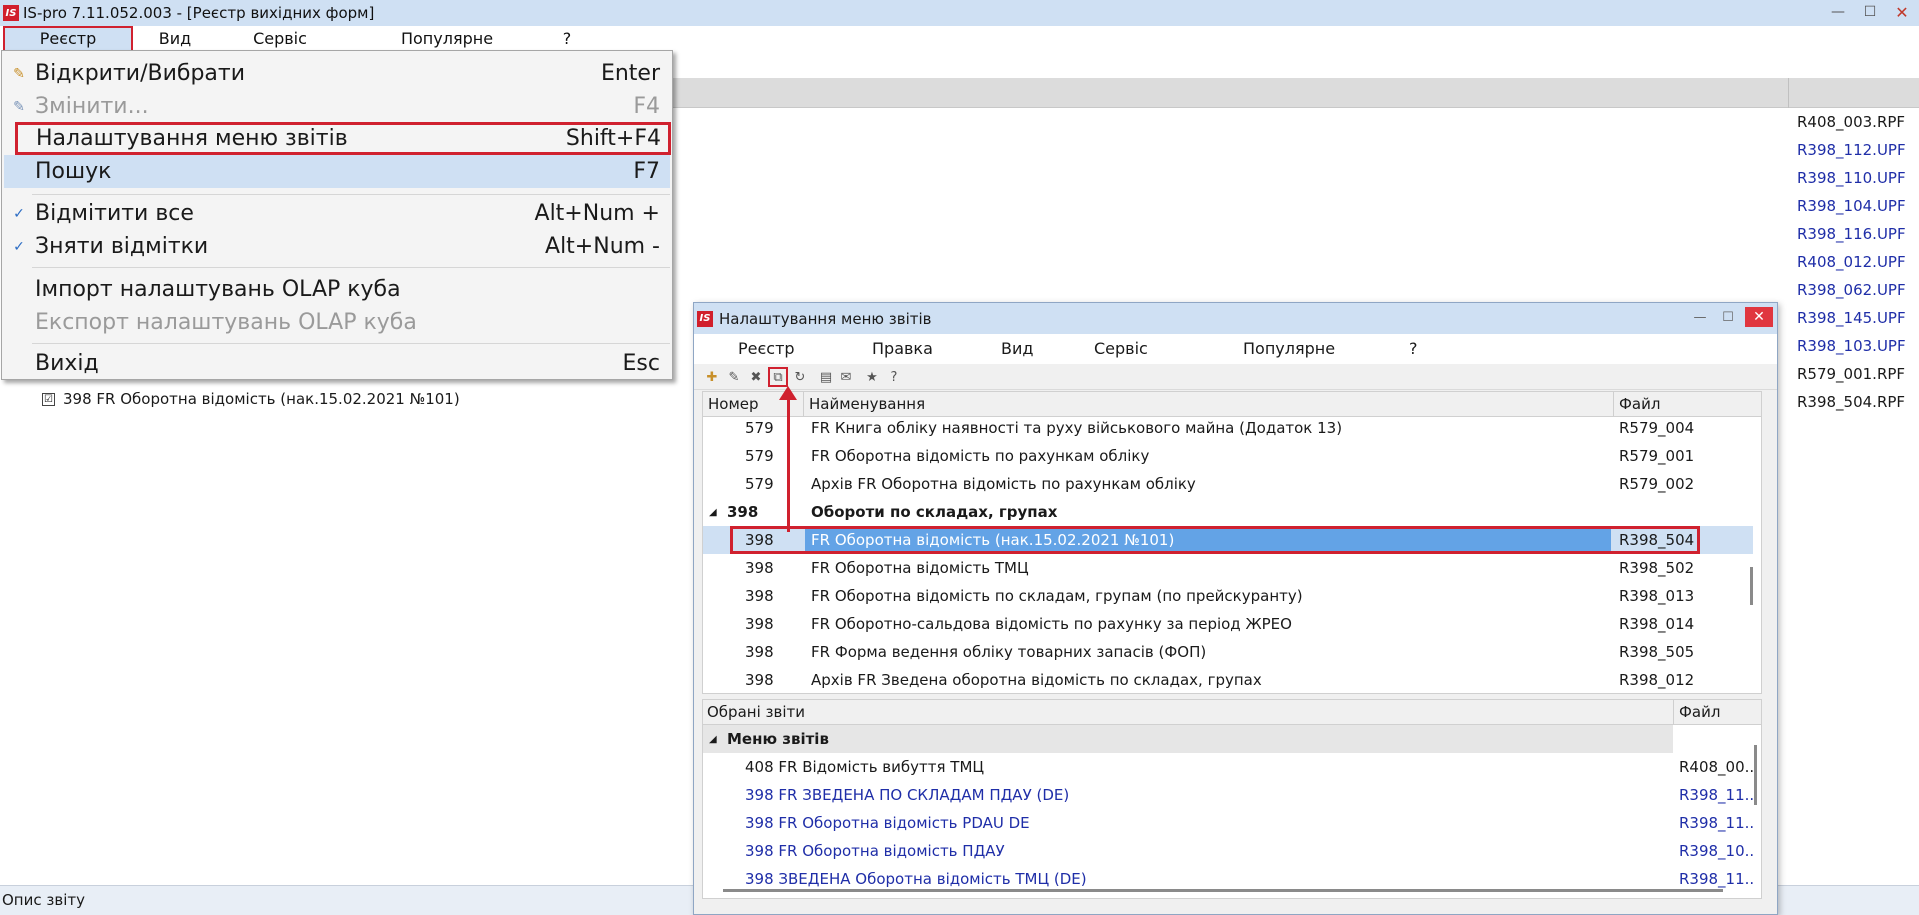 Image resolution: width=1919 pixels, height=915 pixels. What do you see at coordinates (337, 106) in the screenshot?
I see `menu-item-edit: ✎ Змінити... F4` at bounding box center [337, 106].